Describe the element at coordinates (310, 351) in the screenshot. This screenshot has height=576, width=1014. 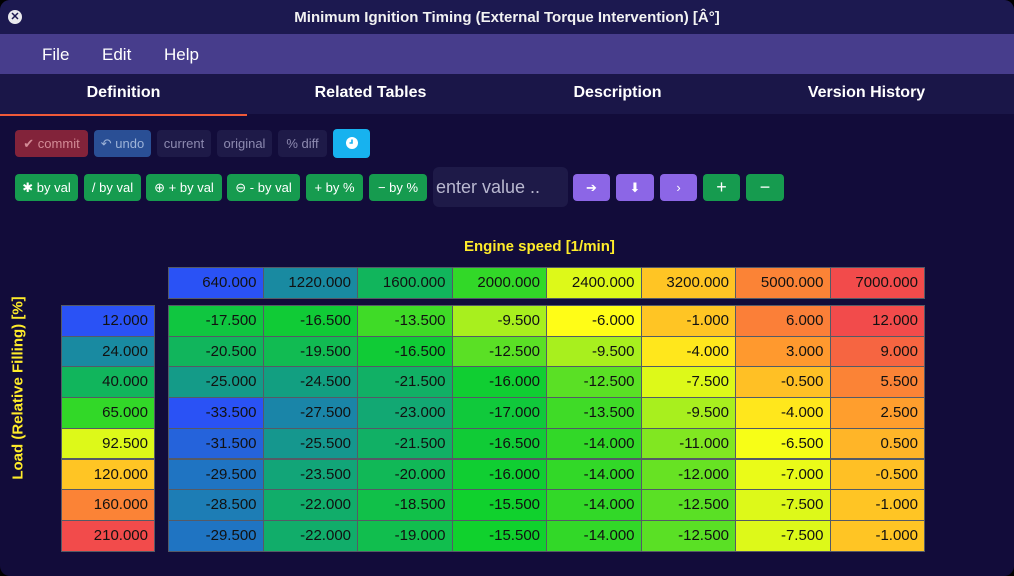
I see `table-cell: -19.500` at that location.